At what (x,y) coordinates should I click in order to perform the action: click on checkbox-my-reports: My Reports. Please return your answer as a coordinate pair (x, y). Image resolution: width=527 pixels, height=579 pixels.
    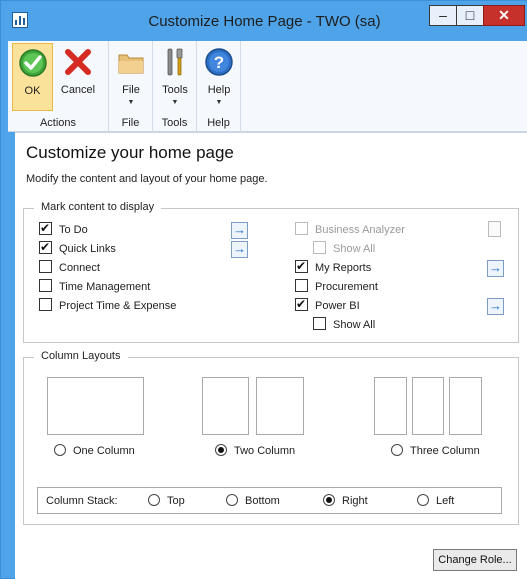
    Looking at the image, I should click on (333, 267).